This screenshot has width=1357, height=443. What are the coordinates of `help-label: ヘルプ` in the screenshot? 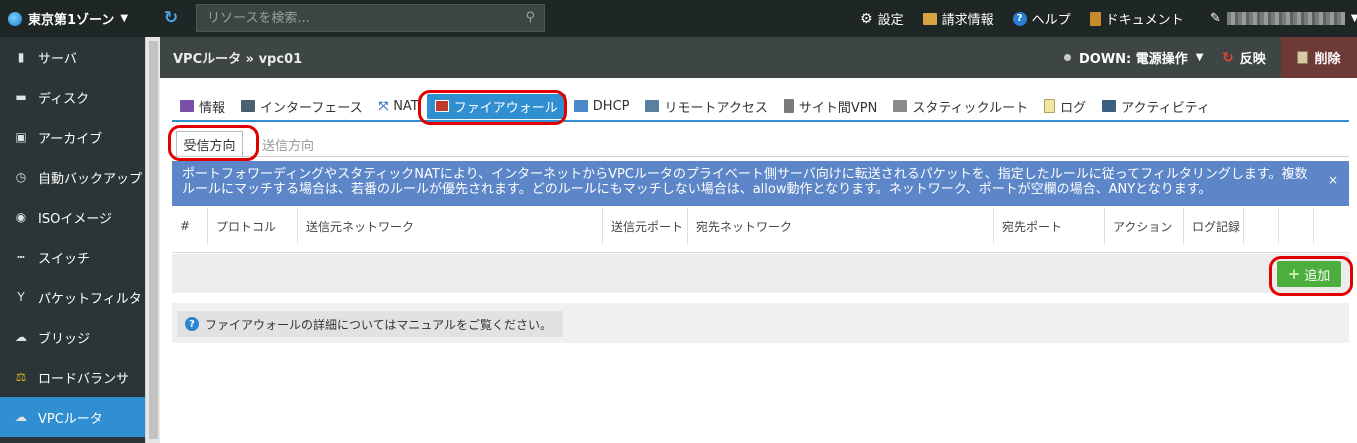 It's located at (1051, 20).